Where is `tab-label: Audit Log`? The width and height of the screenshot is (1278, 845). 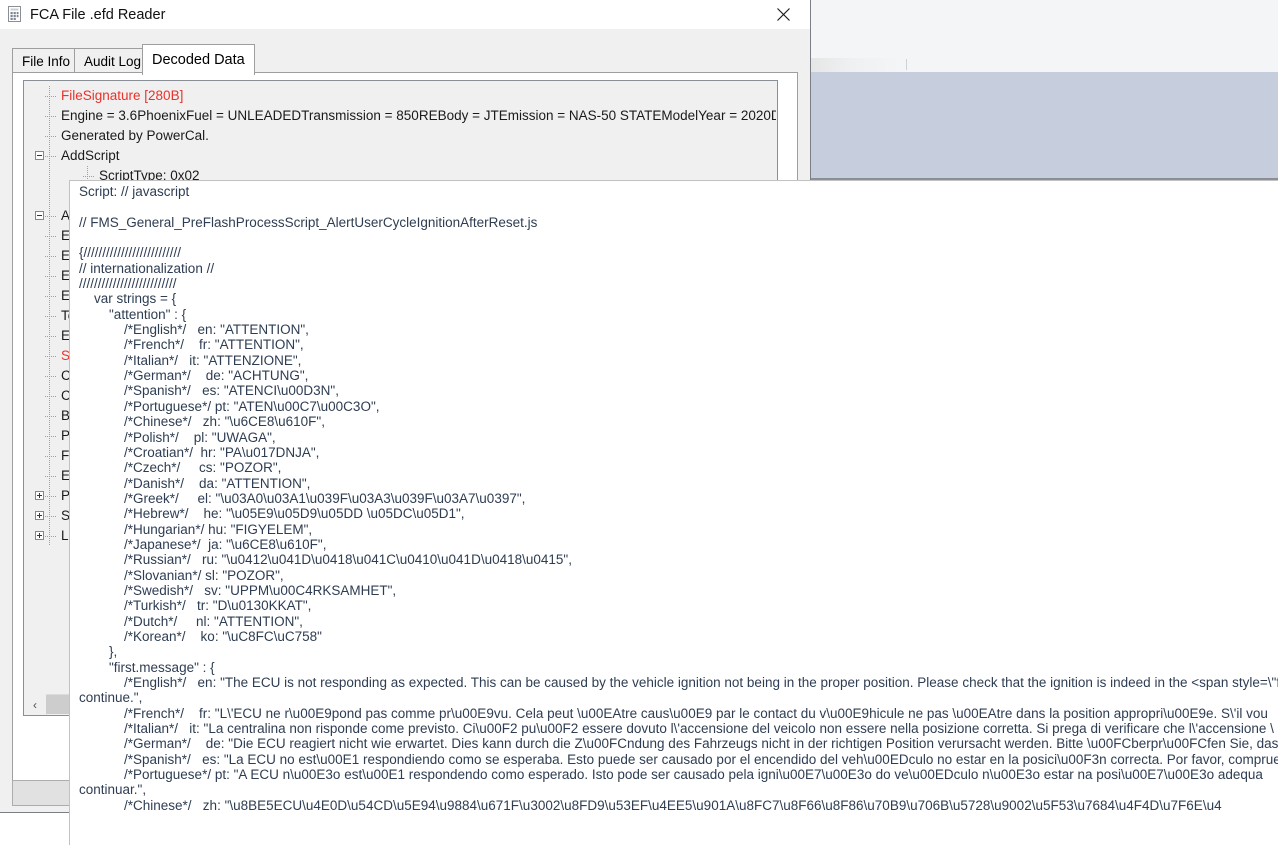 tab-label: Audit Log is located at coordinates (113, 61).